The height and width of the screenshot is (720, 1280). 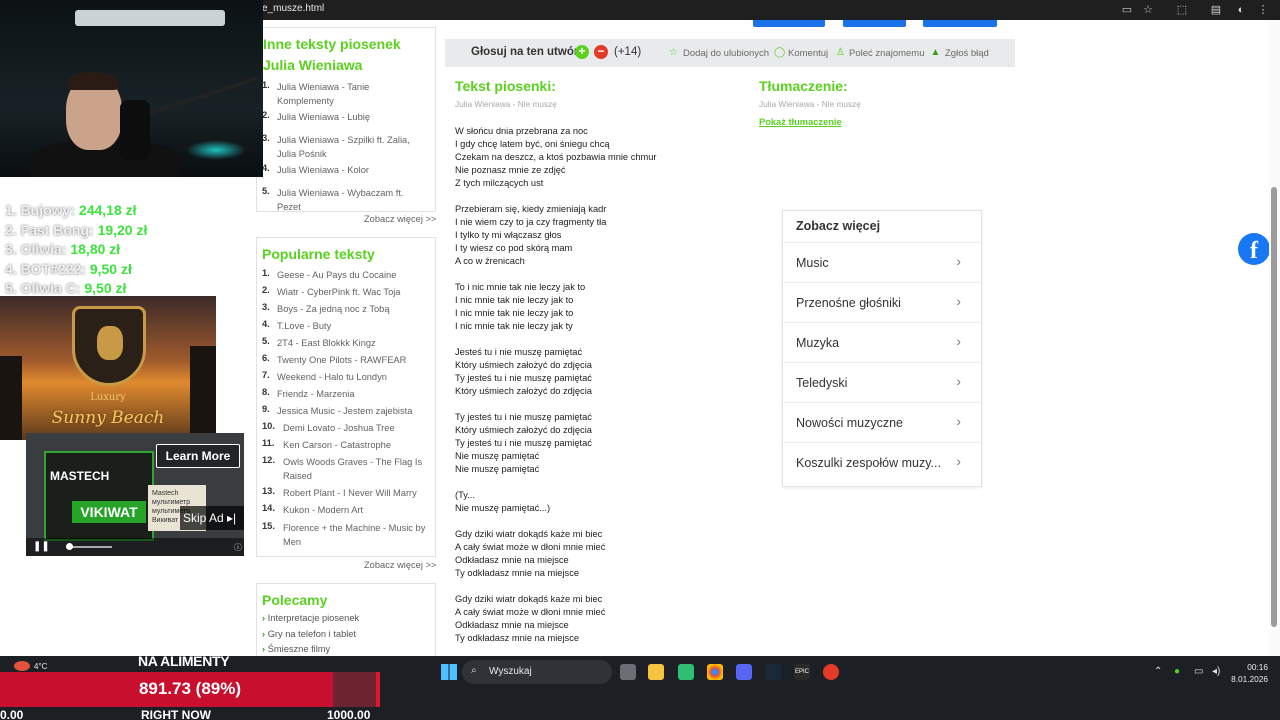 What do you see at coordinates (313, 618) in the screenshot?
I see `recommend-item-label: Interpretacje piosenek` at bounding box center [313, 618].